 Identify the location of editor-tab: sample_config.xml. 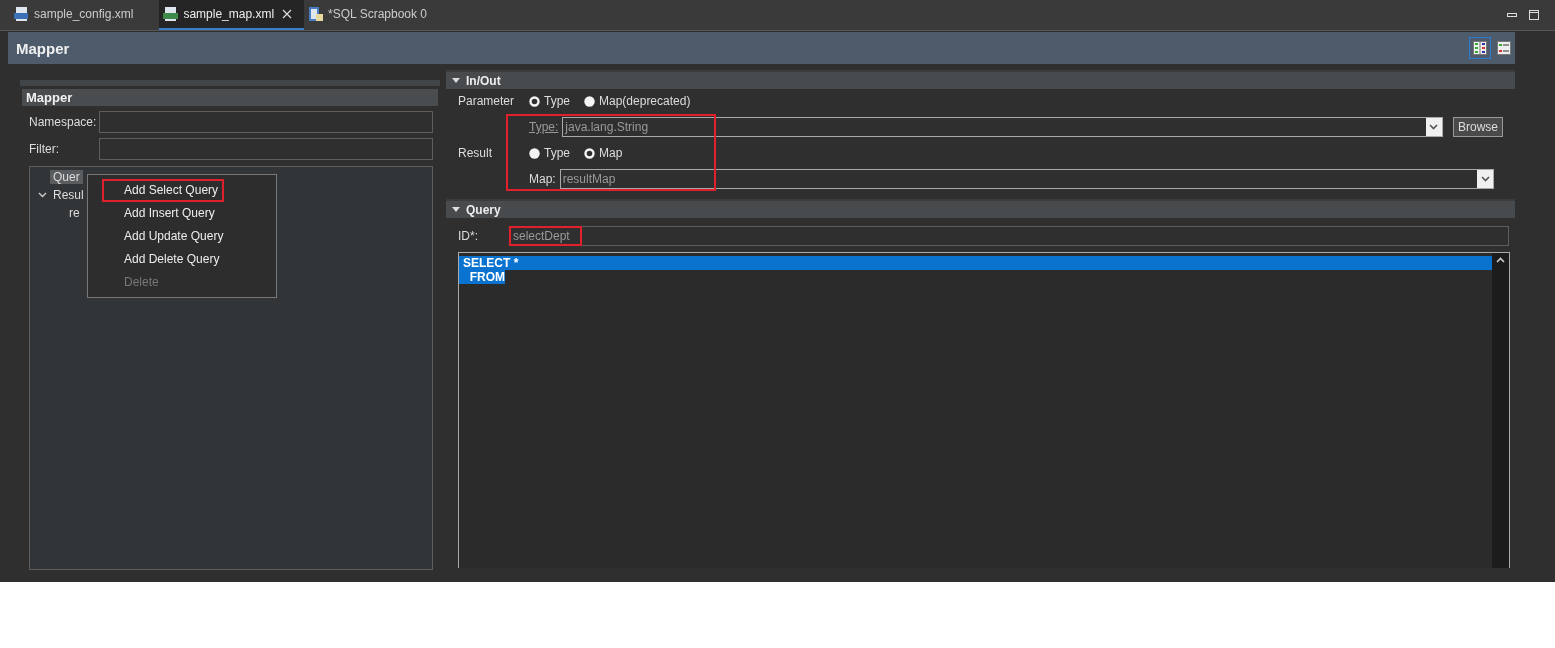
(78, 15).